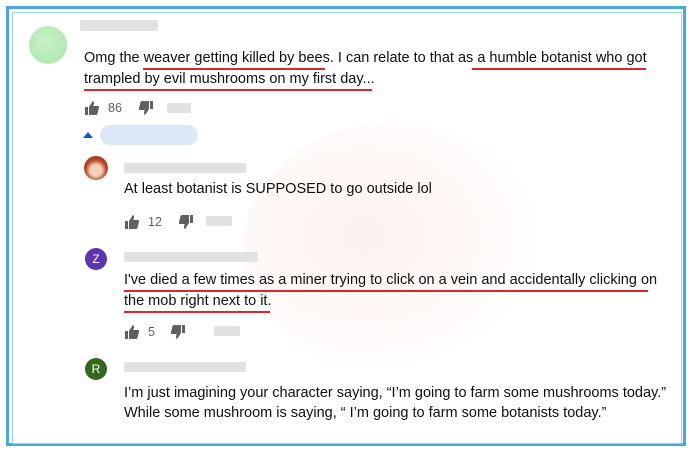 This screenshot has width=700, height=458. I want to click on underline-botanist-line1, so click(559, 69).